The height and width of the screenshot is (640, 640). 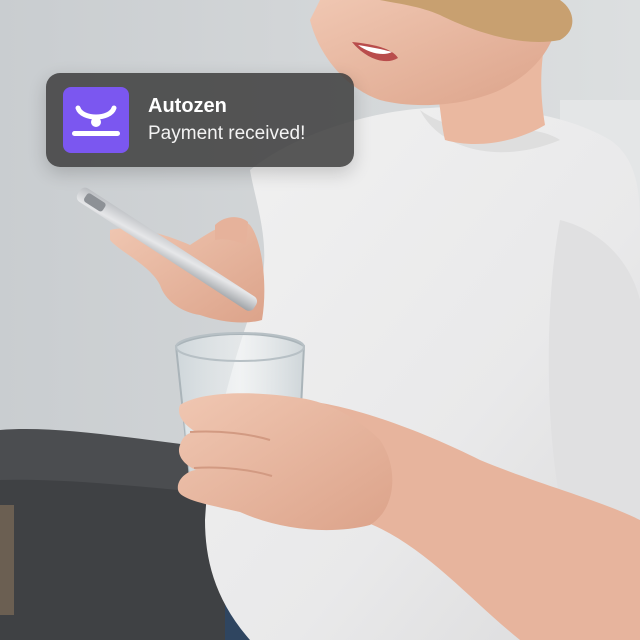 What do you see at coordinates (96, 120) in the screenshot?
I see `autozen-logo-icon` at bounding box center [96, 120].